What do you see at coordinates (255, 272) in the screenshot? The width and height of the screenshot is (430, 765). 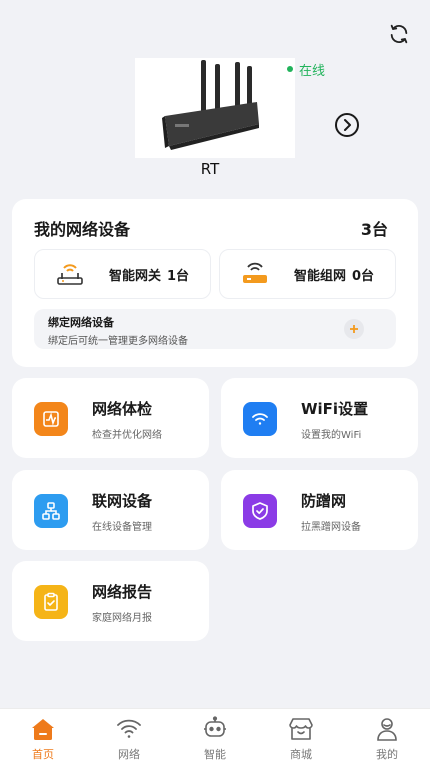 I see `mesh-router-icon` at bounding box center [255, 272].